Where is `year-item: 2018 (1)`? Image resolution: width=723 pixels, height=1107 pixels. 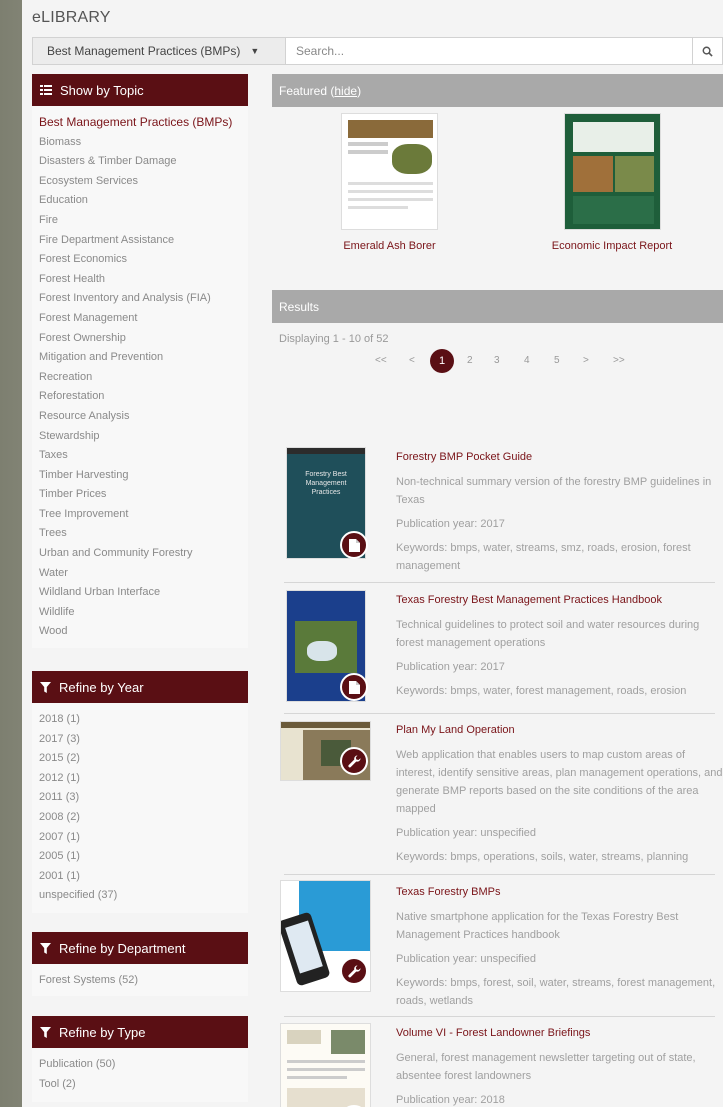 year-item: 2018 (1) is located at coordinates (143, 720).